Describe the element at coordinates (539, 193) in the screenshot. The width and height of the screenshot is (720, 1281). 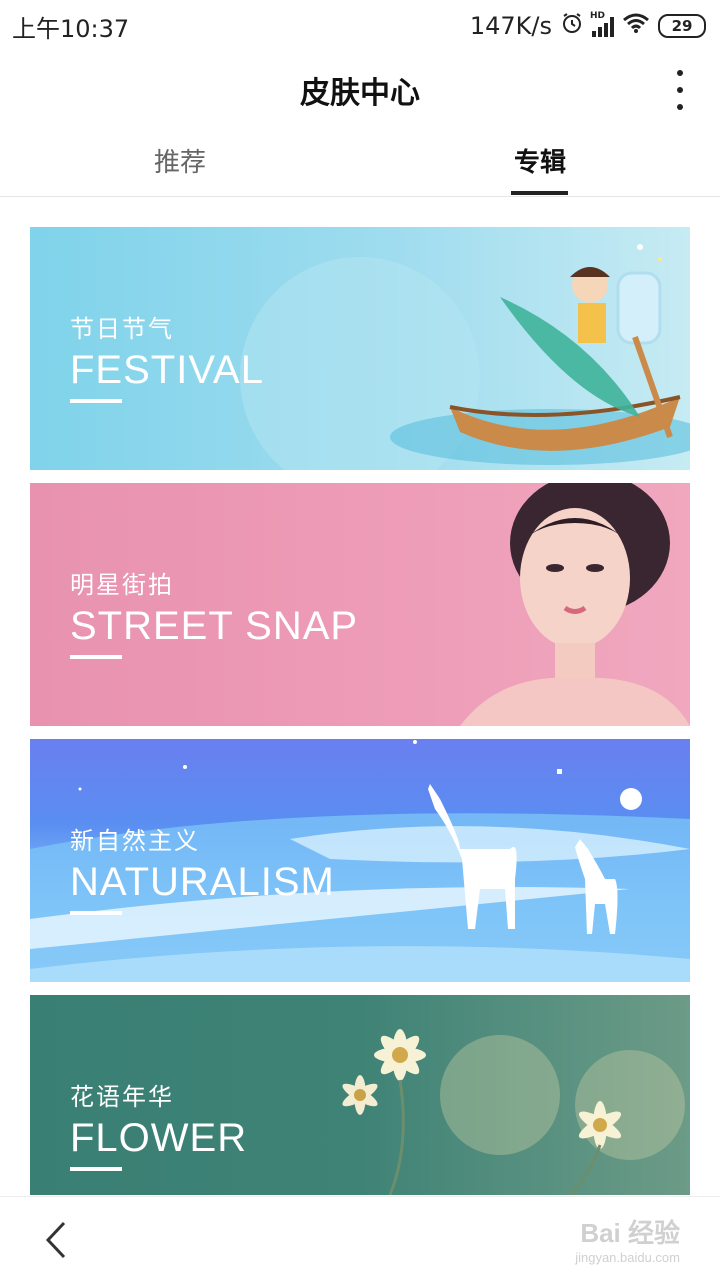
I see `active-tab-indicator` at that location.